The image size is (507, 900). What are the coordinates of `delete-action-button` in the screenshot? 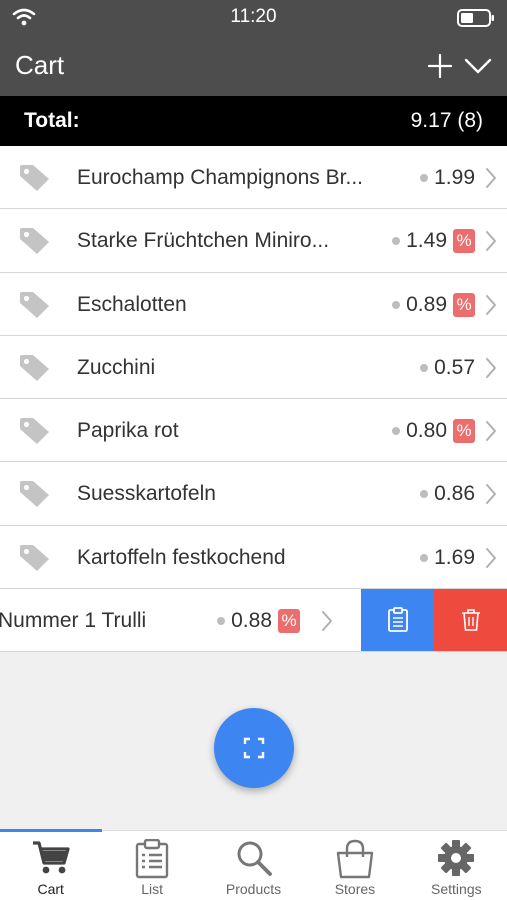 It's located at (470, 620).